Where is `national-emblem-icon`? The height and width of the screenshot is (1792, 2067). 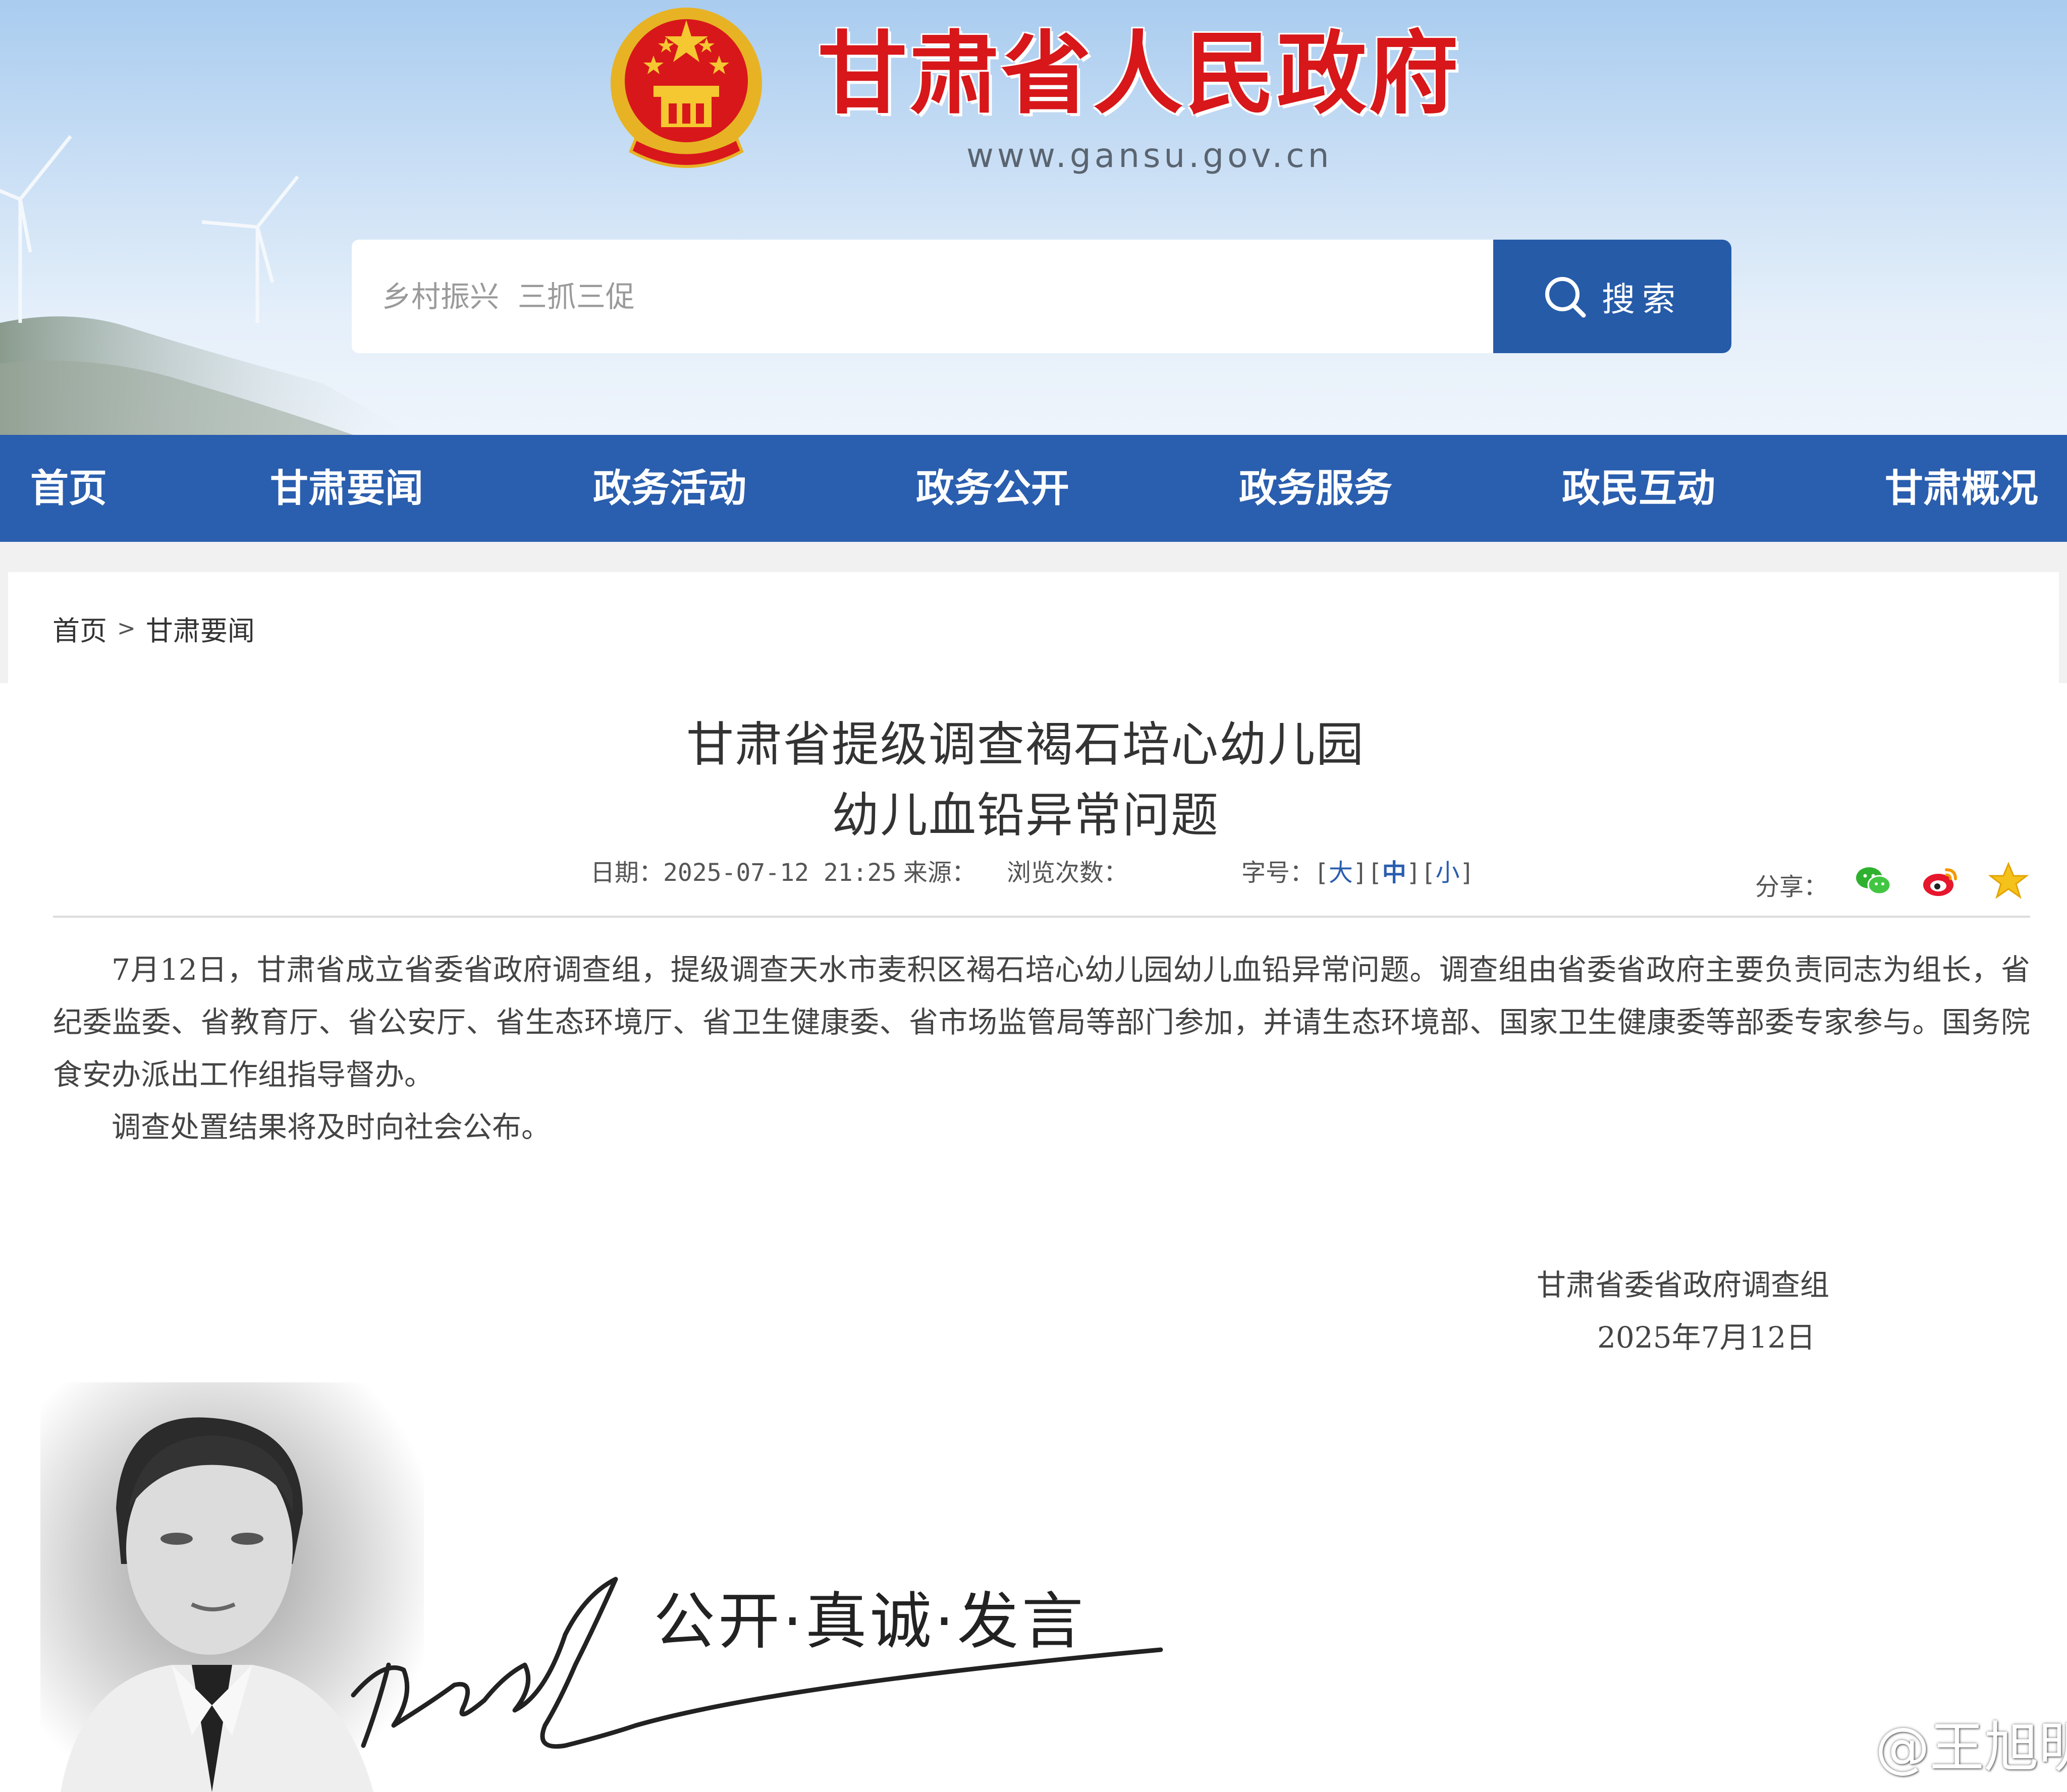
national-emblem-icon is located at coordinates (686, 88).